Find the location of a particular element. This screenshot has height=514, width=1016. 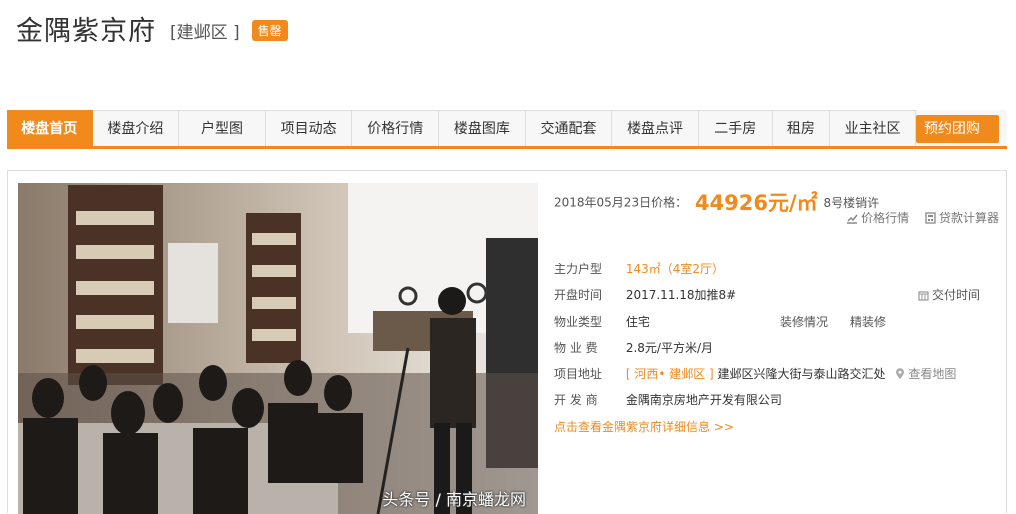

district-tag: [建邺区 ] is located at coordinates (205, 30).